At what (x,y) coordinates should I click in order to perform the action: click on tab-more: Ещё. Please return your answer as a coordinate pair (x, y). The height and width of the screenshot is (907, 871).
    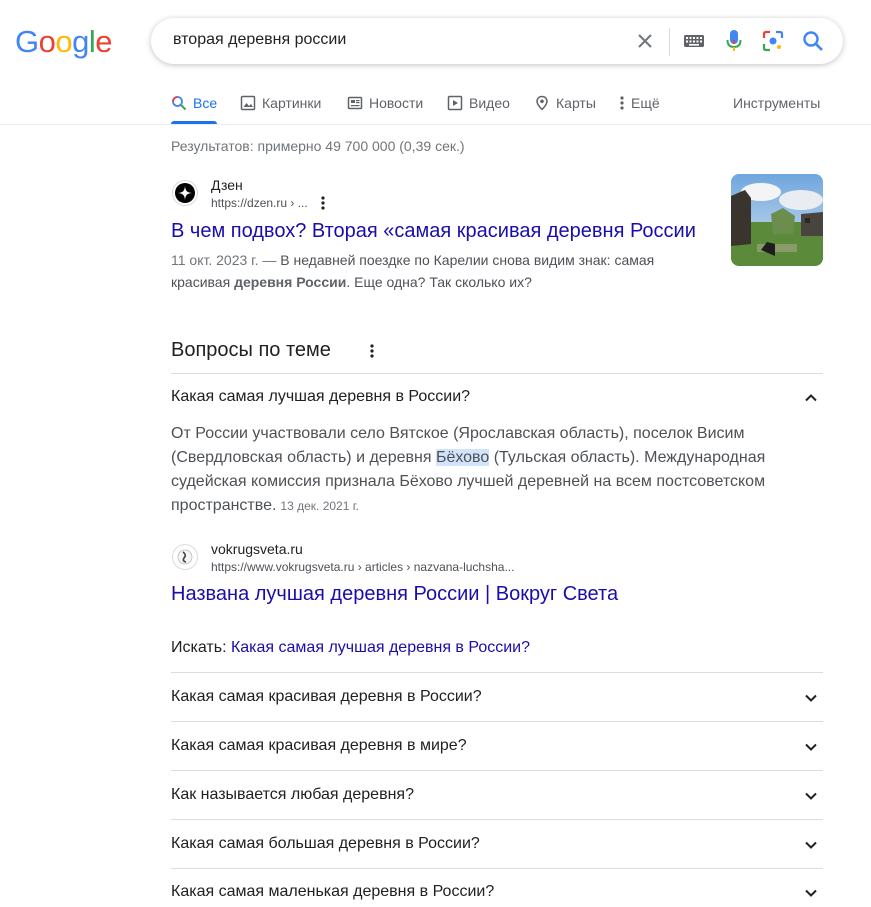
    Looking at the image, I should click on (639, 103).